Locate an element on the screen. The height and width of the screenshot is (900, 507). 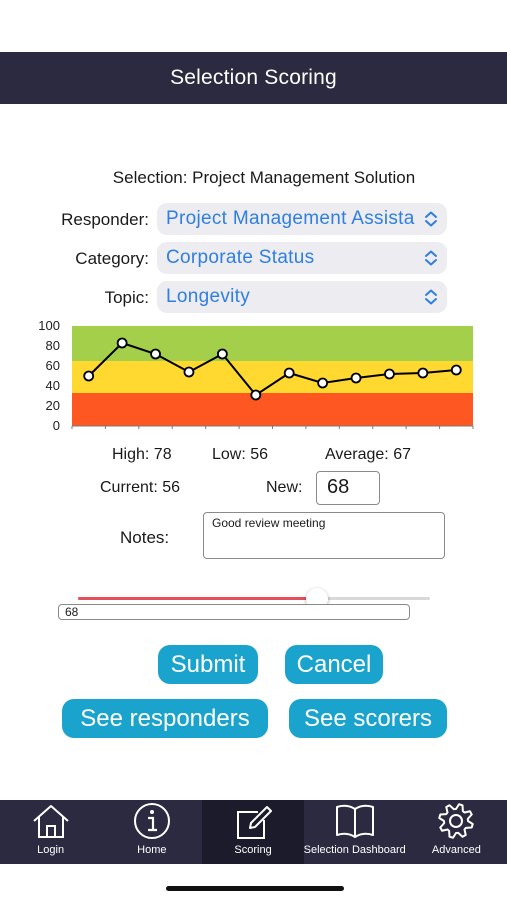
tab-advanced: Advanced is located at coordinates (456, 832).